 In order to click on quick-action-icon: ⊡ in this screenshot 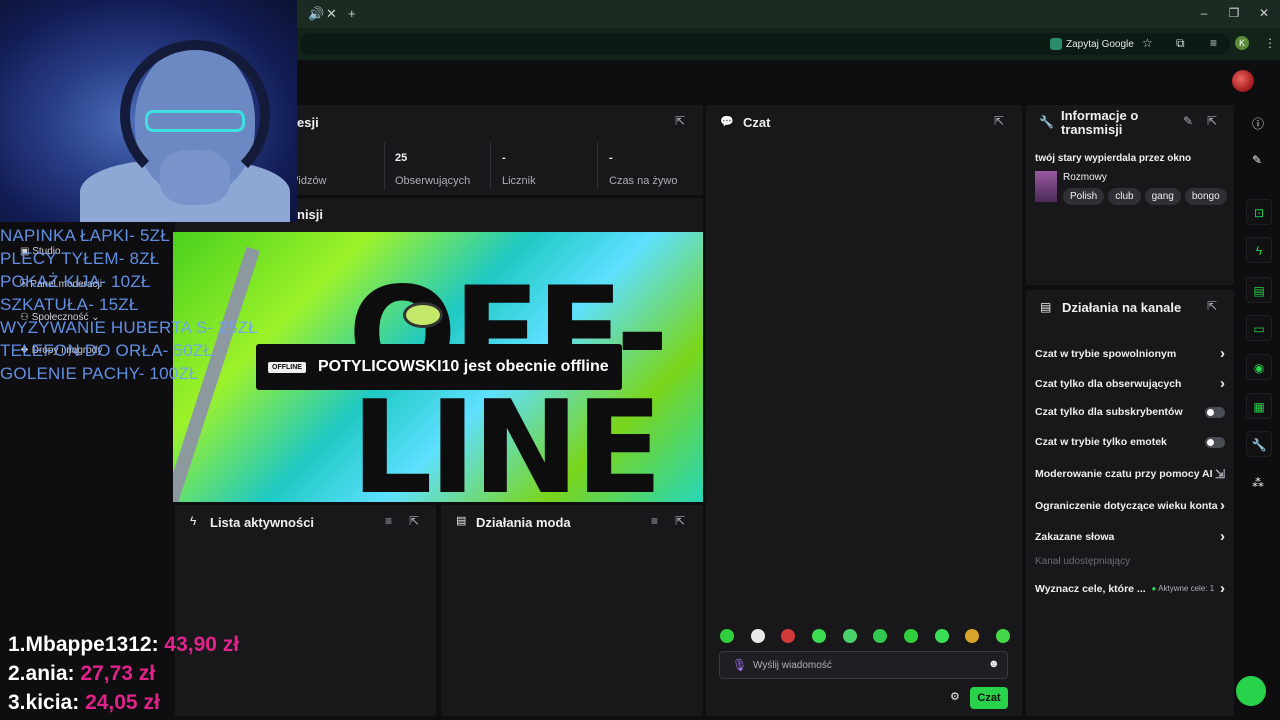, I will do `click(1259, 212)`.